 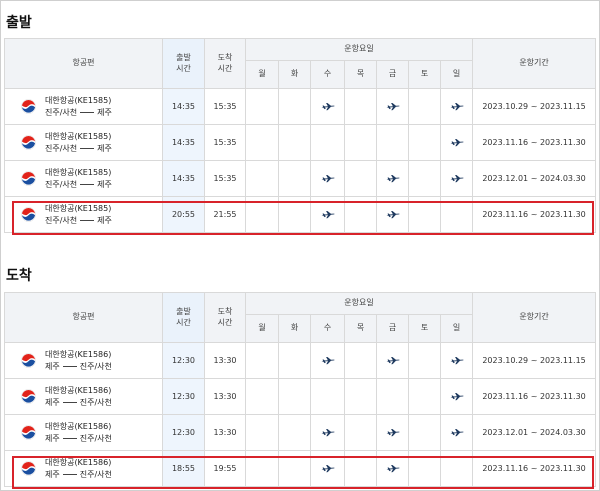 I want to click on weekday-header: 화, so click(x=294, y=328).